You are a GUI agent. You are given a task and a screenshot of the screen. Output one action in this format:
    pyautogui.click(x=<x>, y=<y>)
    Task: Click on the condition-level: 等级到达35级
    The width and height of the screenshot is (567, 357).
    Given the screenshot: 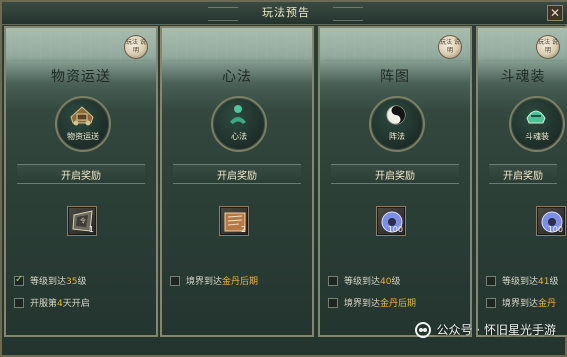 What is the action you would take?
    pyautogui.click(x=81, y=282)
    